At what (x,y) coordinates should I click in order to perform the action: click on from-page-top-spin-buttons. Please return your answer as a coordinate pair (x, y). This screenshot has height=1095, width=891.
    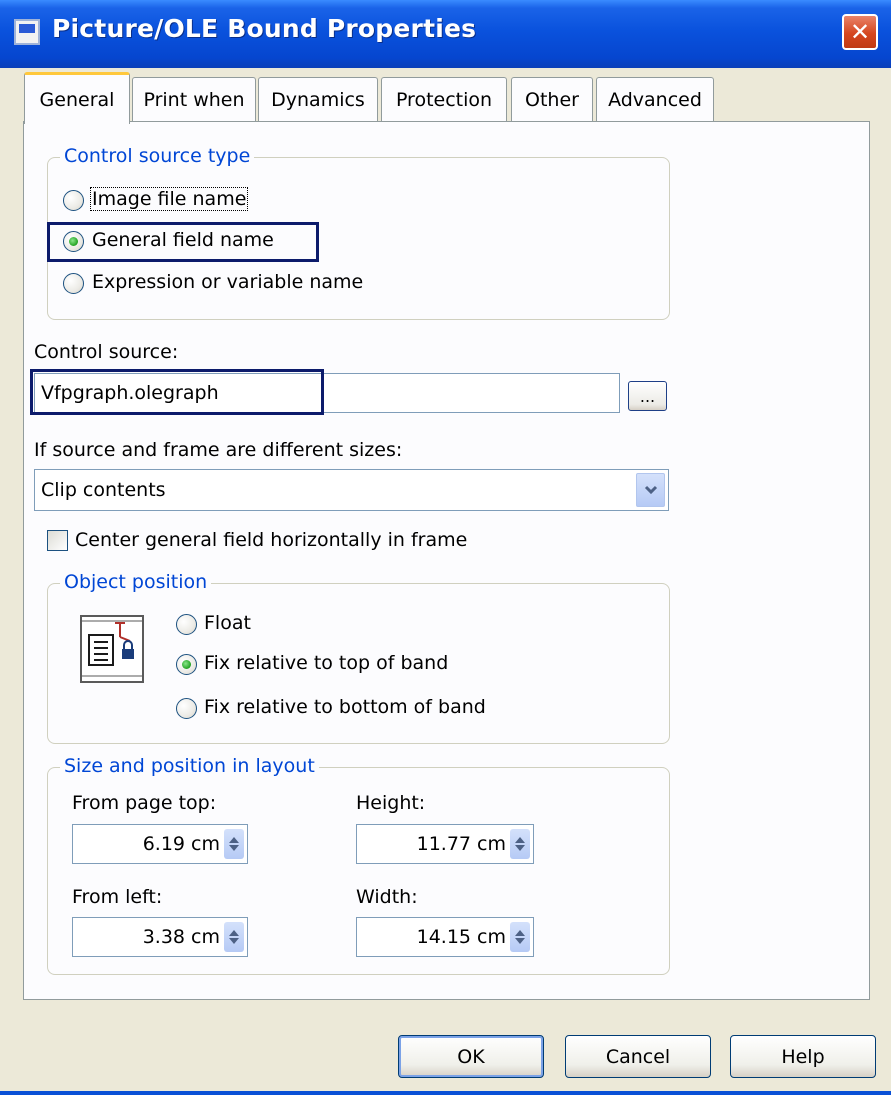
    Looking at the image, I should click on (234, 844).